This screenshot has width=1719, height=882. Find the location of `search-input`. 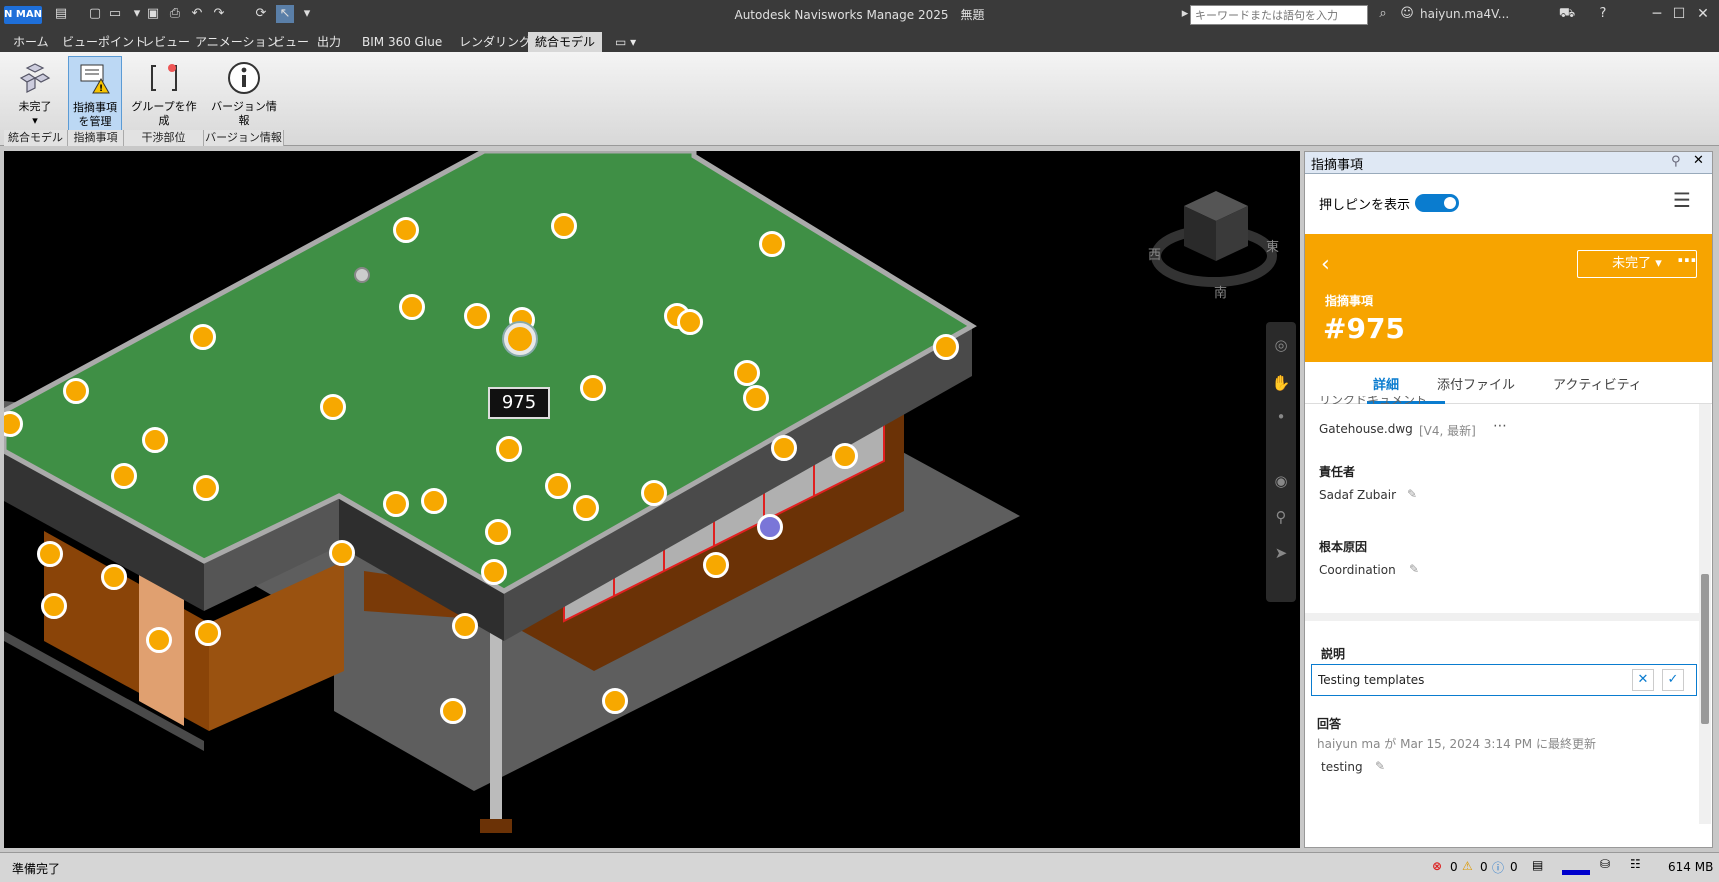

search-input is located at coordinates (1279, 15).